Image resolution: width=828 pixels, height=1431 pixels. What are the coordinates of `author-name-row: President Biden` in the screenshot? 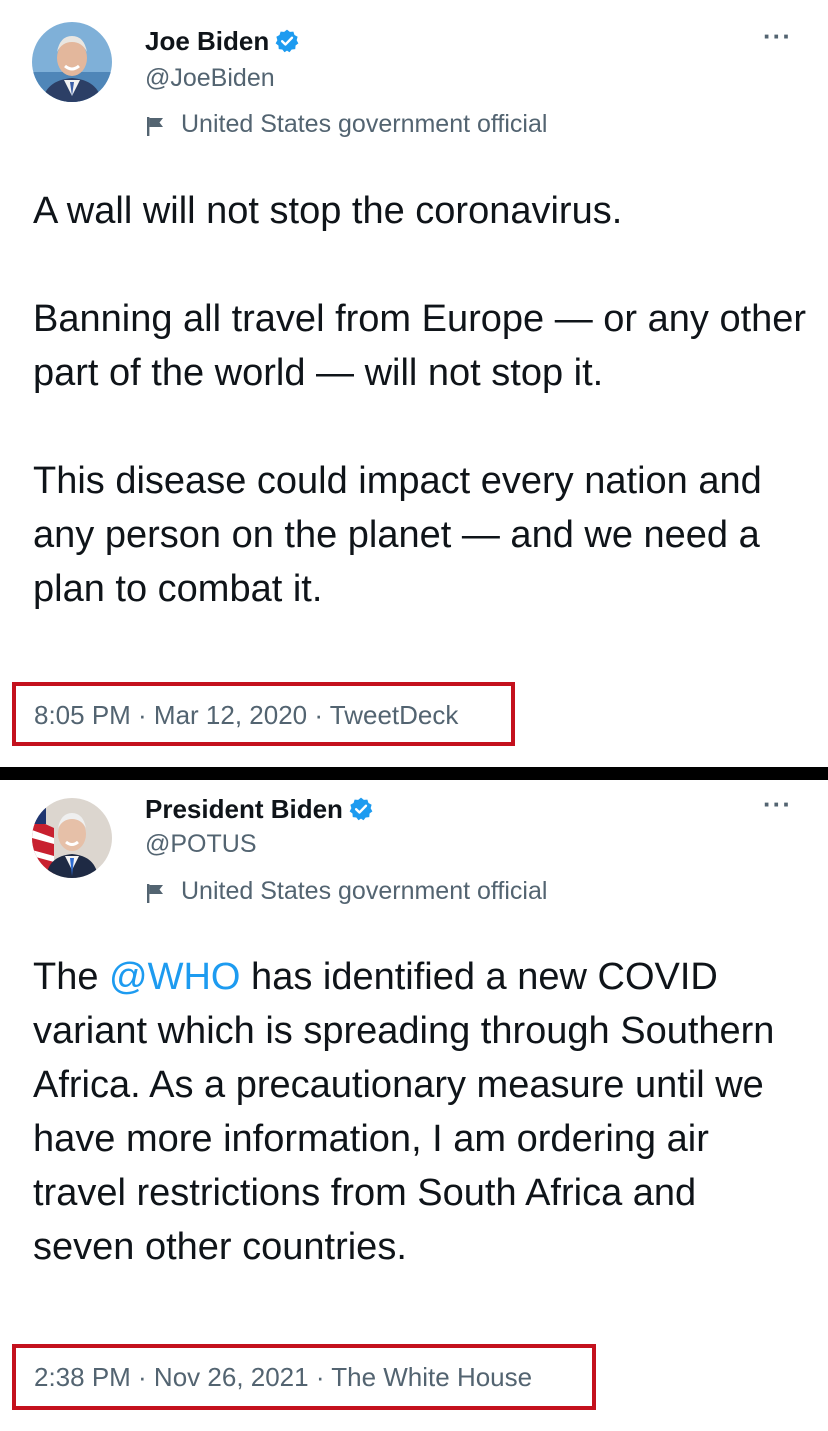 It's located at (259, 809).